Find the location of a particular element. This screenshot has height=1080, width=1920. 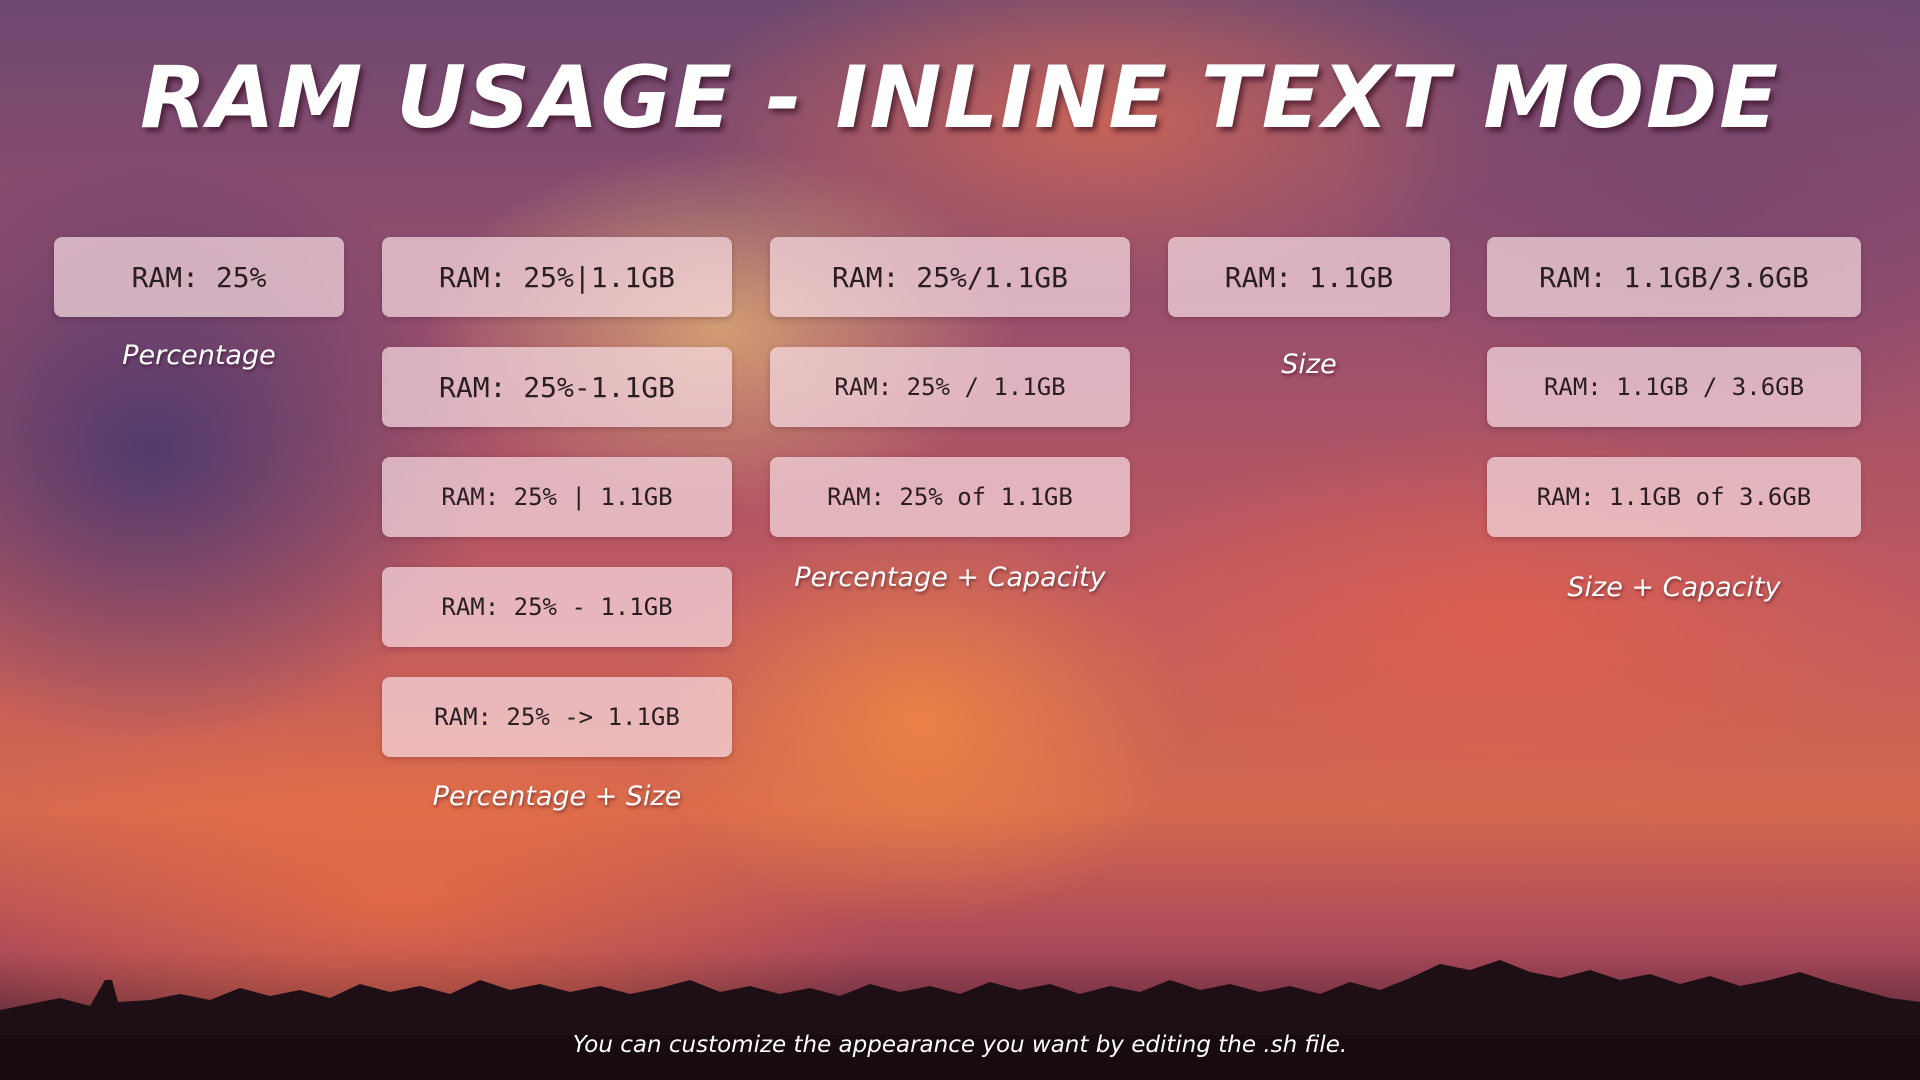

skyline-silhouette is located at coordinates (960, 1020).